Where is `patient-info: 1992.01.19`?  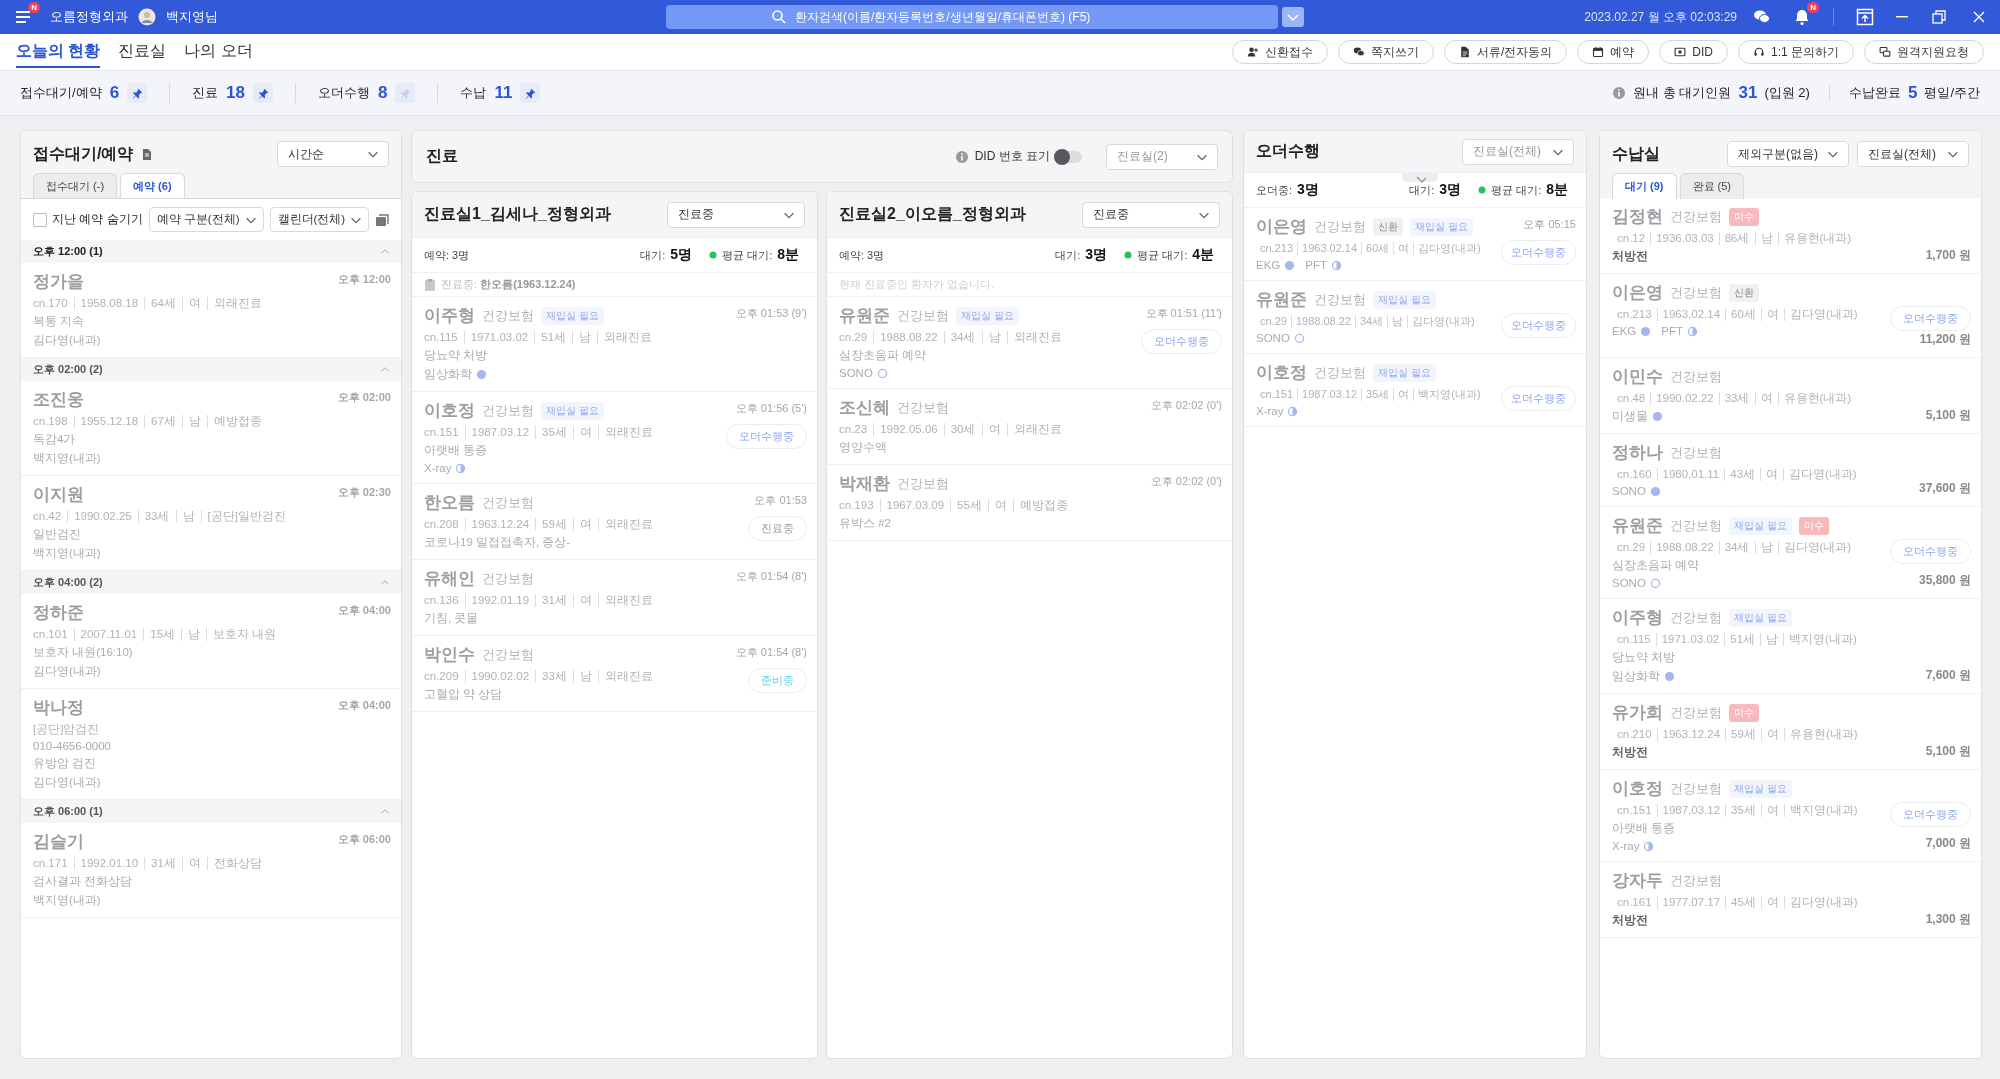 patient-info: 1992.01.19 is located at coordinates (500, 600).